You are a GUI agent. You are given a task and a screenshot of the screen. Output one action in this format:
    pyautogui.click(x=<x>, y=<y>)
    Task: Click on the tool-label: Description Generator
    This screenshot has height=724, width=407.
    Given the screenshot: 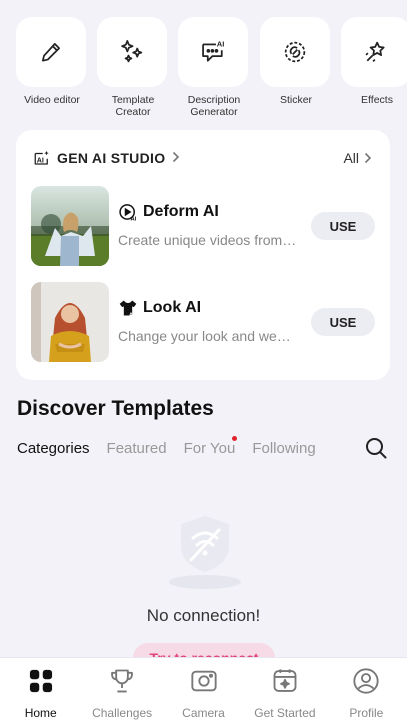 What is the action you would take?
    pyautogui.click(x=214, y=106)
    